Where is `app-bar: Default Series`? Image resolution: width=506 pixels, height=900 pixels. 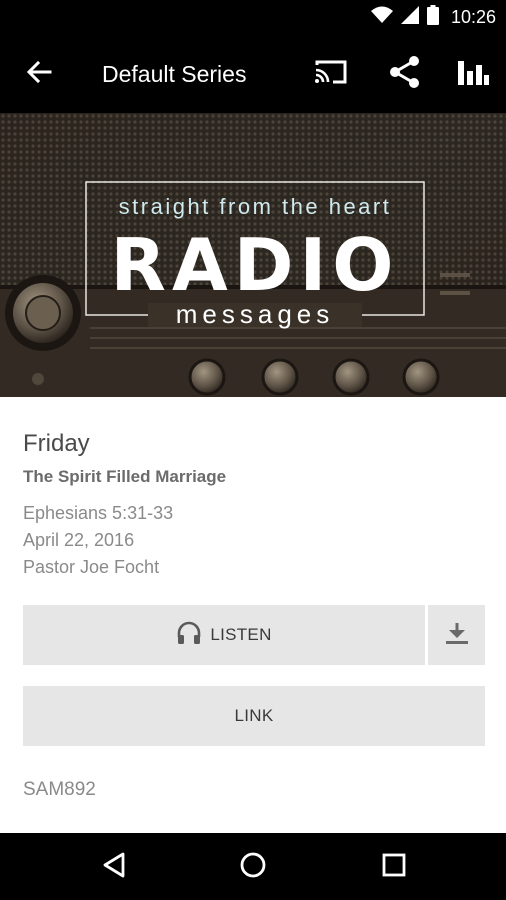
app-bar: Default Series is located at coordinates (253, 74).